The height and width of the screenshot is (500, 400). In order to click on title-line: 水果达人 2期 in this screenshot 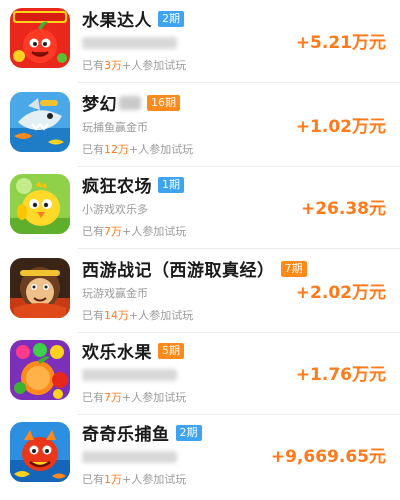, I will do `click(133, 18)`.